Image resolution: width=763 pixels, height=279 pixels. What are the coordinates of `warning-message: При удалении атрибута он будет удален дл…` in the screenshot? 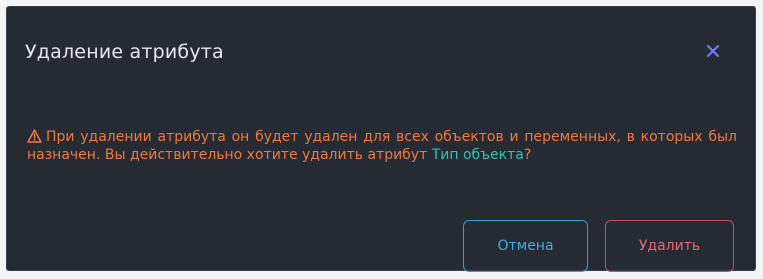 It's located at (382, 146).